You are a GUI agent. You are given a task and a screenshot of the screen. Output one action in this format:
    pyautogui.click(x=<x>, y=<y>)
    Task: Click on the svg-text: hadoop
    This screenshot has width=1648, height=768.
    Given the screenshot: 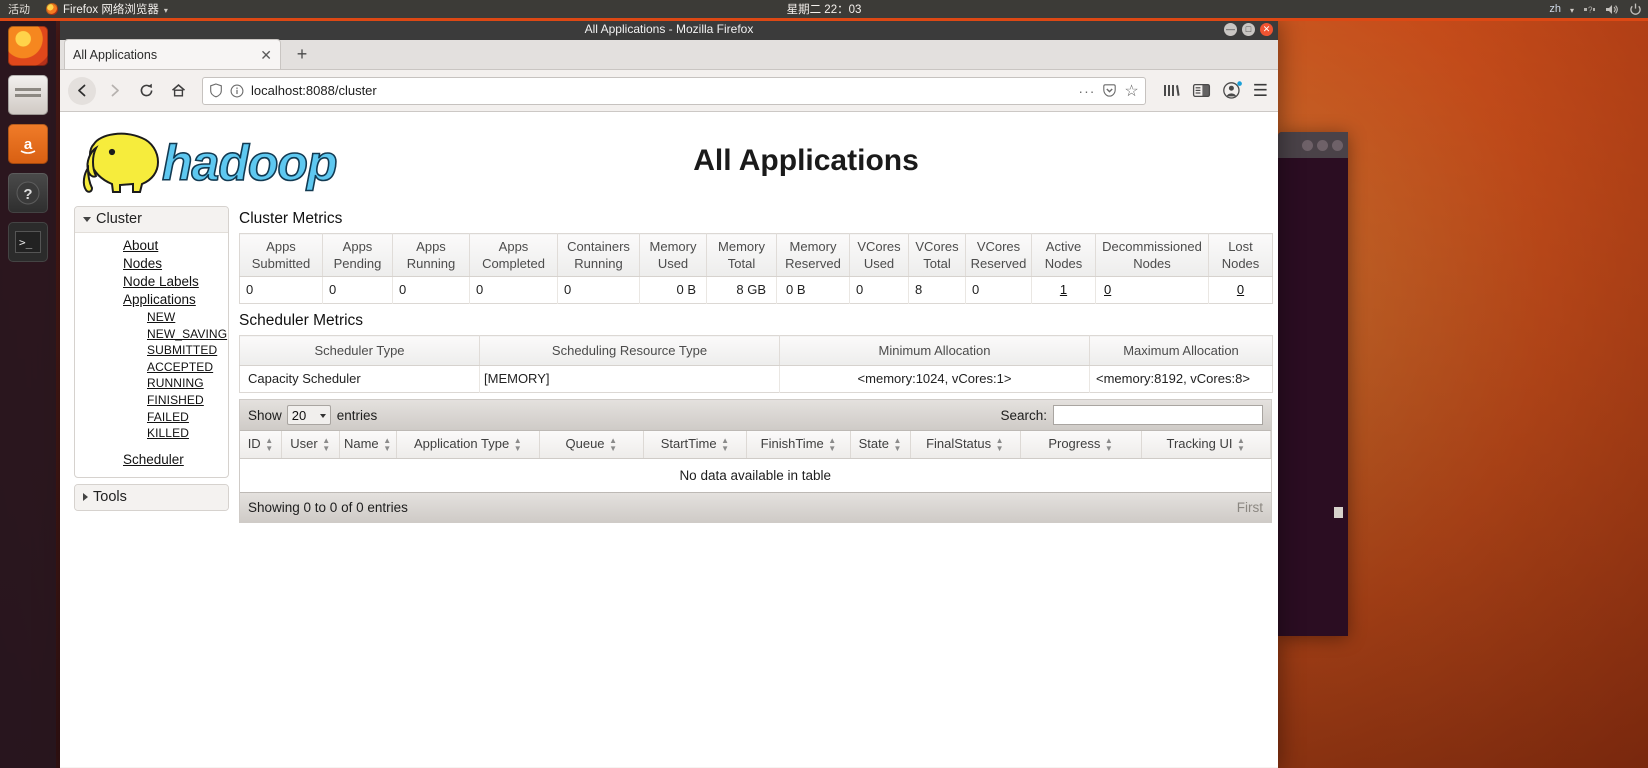 What is the action you would take?
    pyautogui.click(x=249, y=163)
    